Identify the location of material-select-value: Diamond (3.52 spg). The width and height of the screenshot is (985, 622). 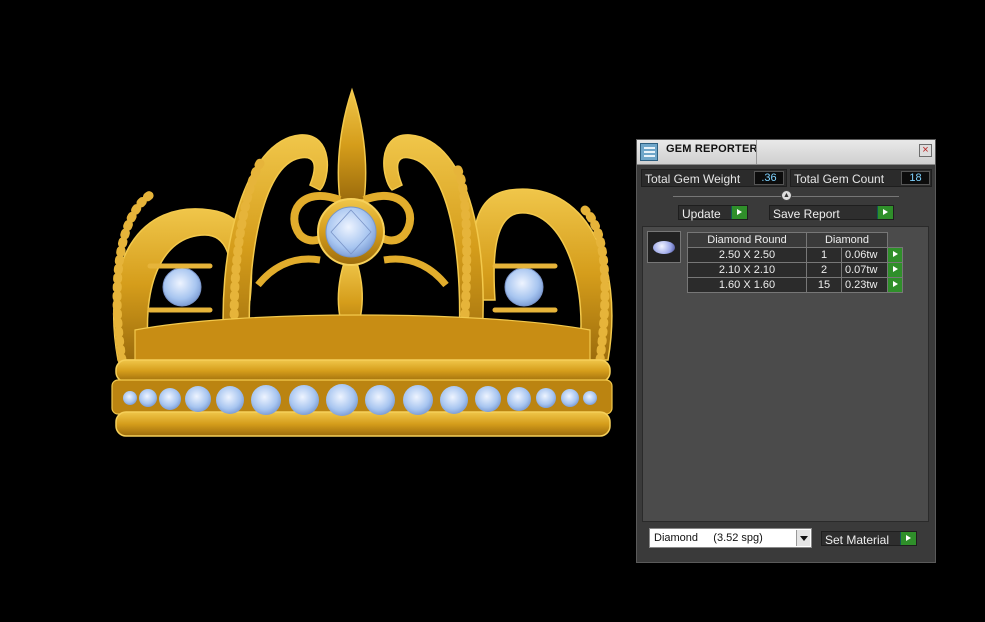
(708, 538).